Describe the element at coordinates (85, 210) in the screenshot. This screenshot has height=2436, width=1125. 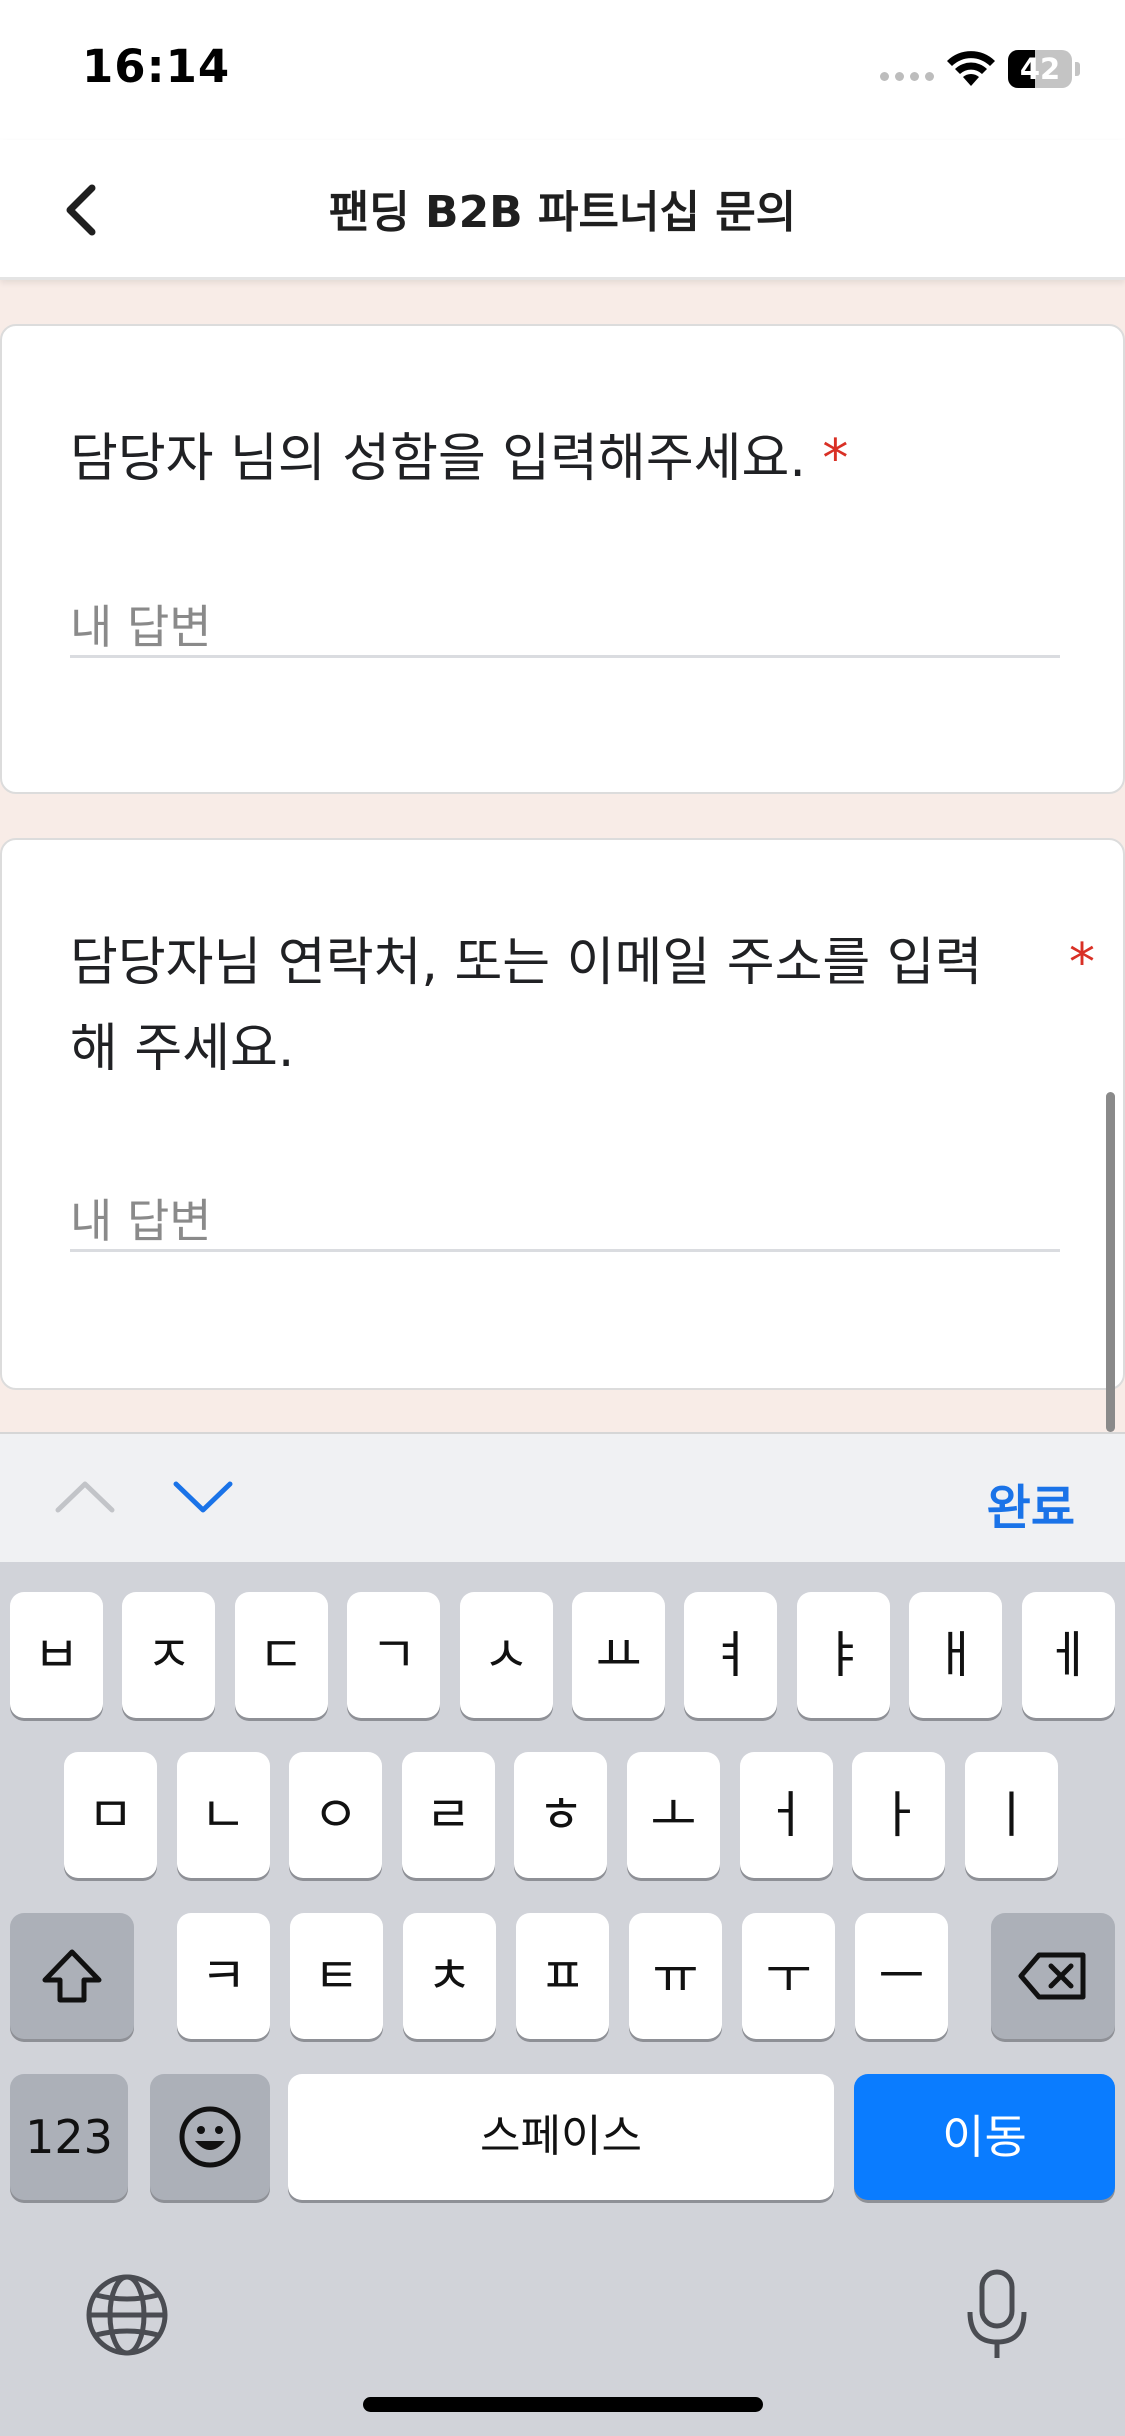
I see `back-icon` at that location.